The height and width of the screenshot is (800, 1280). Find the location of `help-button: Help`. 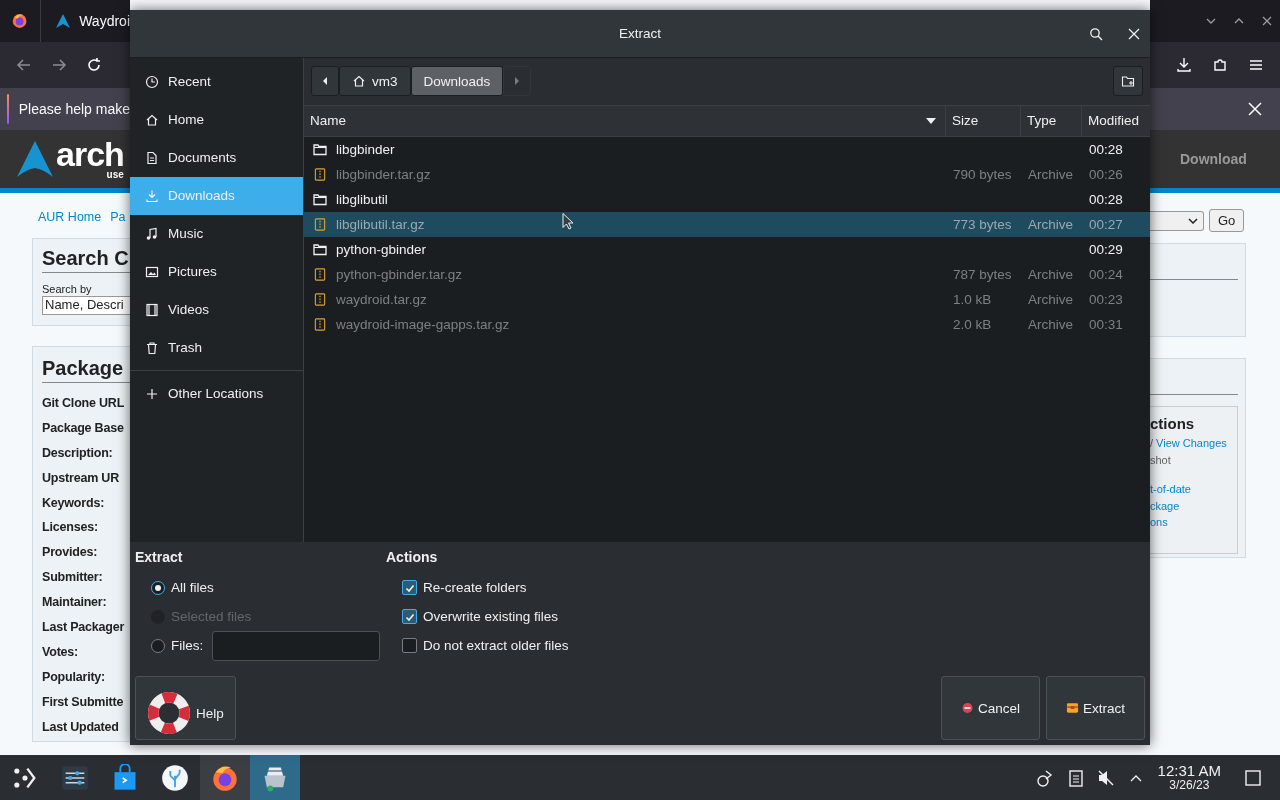

help-button: Help is located at coordinates (185, 708).